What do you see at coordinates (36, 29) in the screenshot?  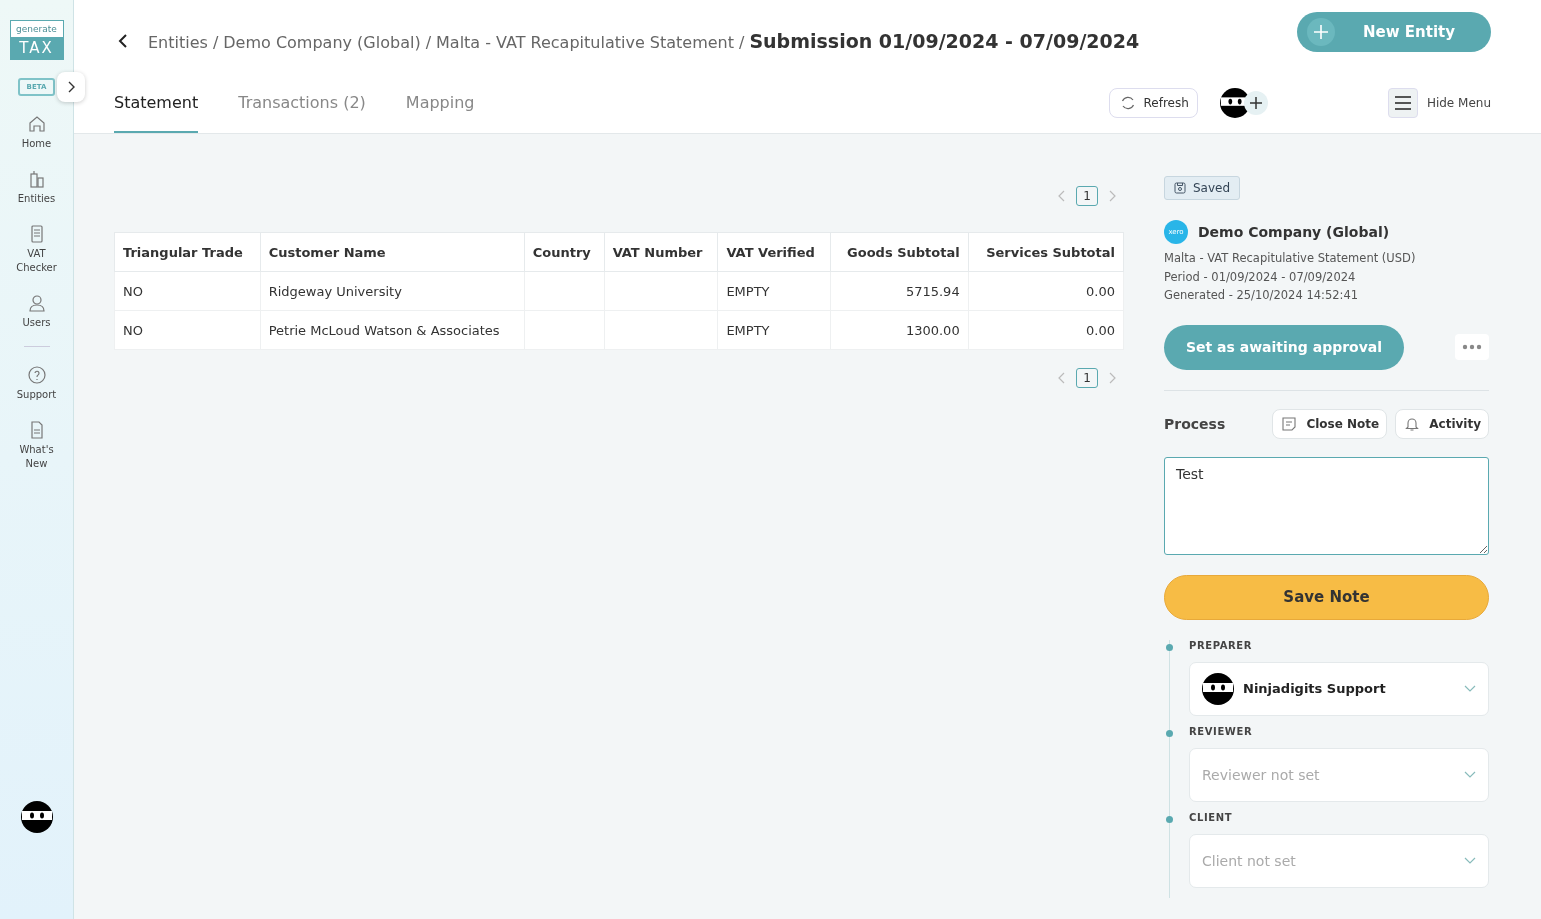 I see `logo-text: generate` at bounding box center [36, 29].